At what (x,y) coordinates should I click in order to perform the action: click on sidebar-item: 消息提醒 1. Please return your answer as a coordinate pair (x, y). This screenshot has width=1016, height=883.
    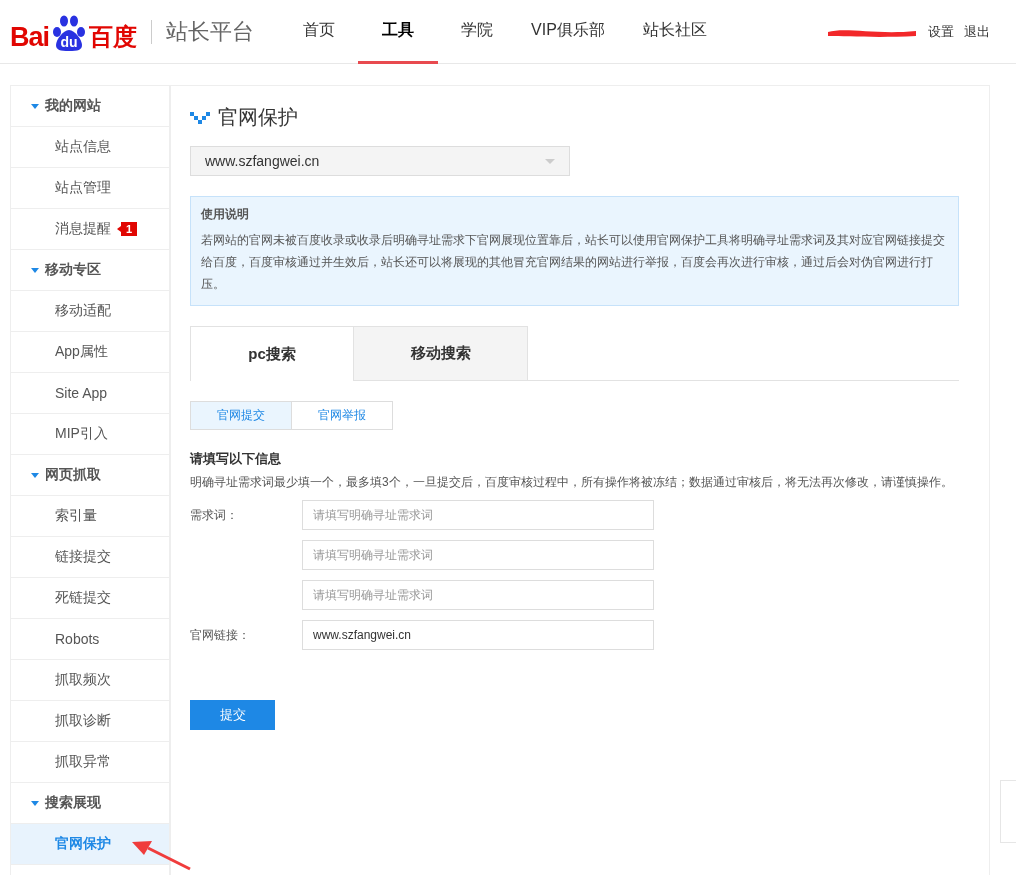
    Looking at the image, I should click on (90, 229).